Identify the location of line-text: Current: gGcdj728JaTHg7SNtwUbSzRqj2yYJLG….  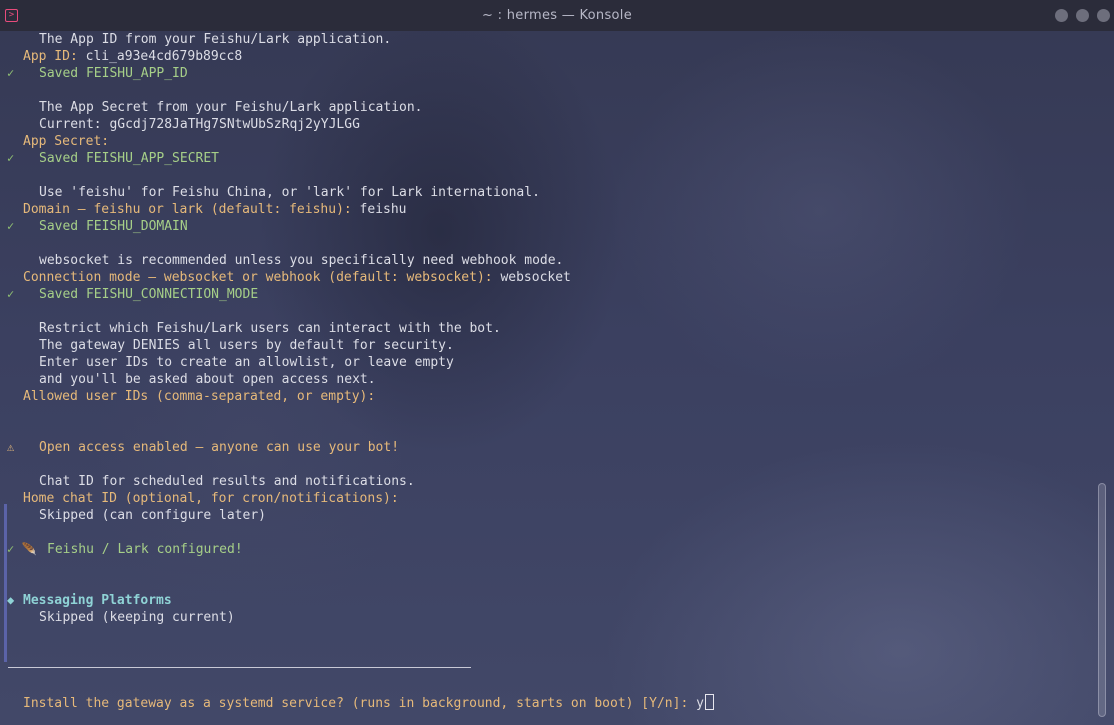
(199, 124).